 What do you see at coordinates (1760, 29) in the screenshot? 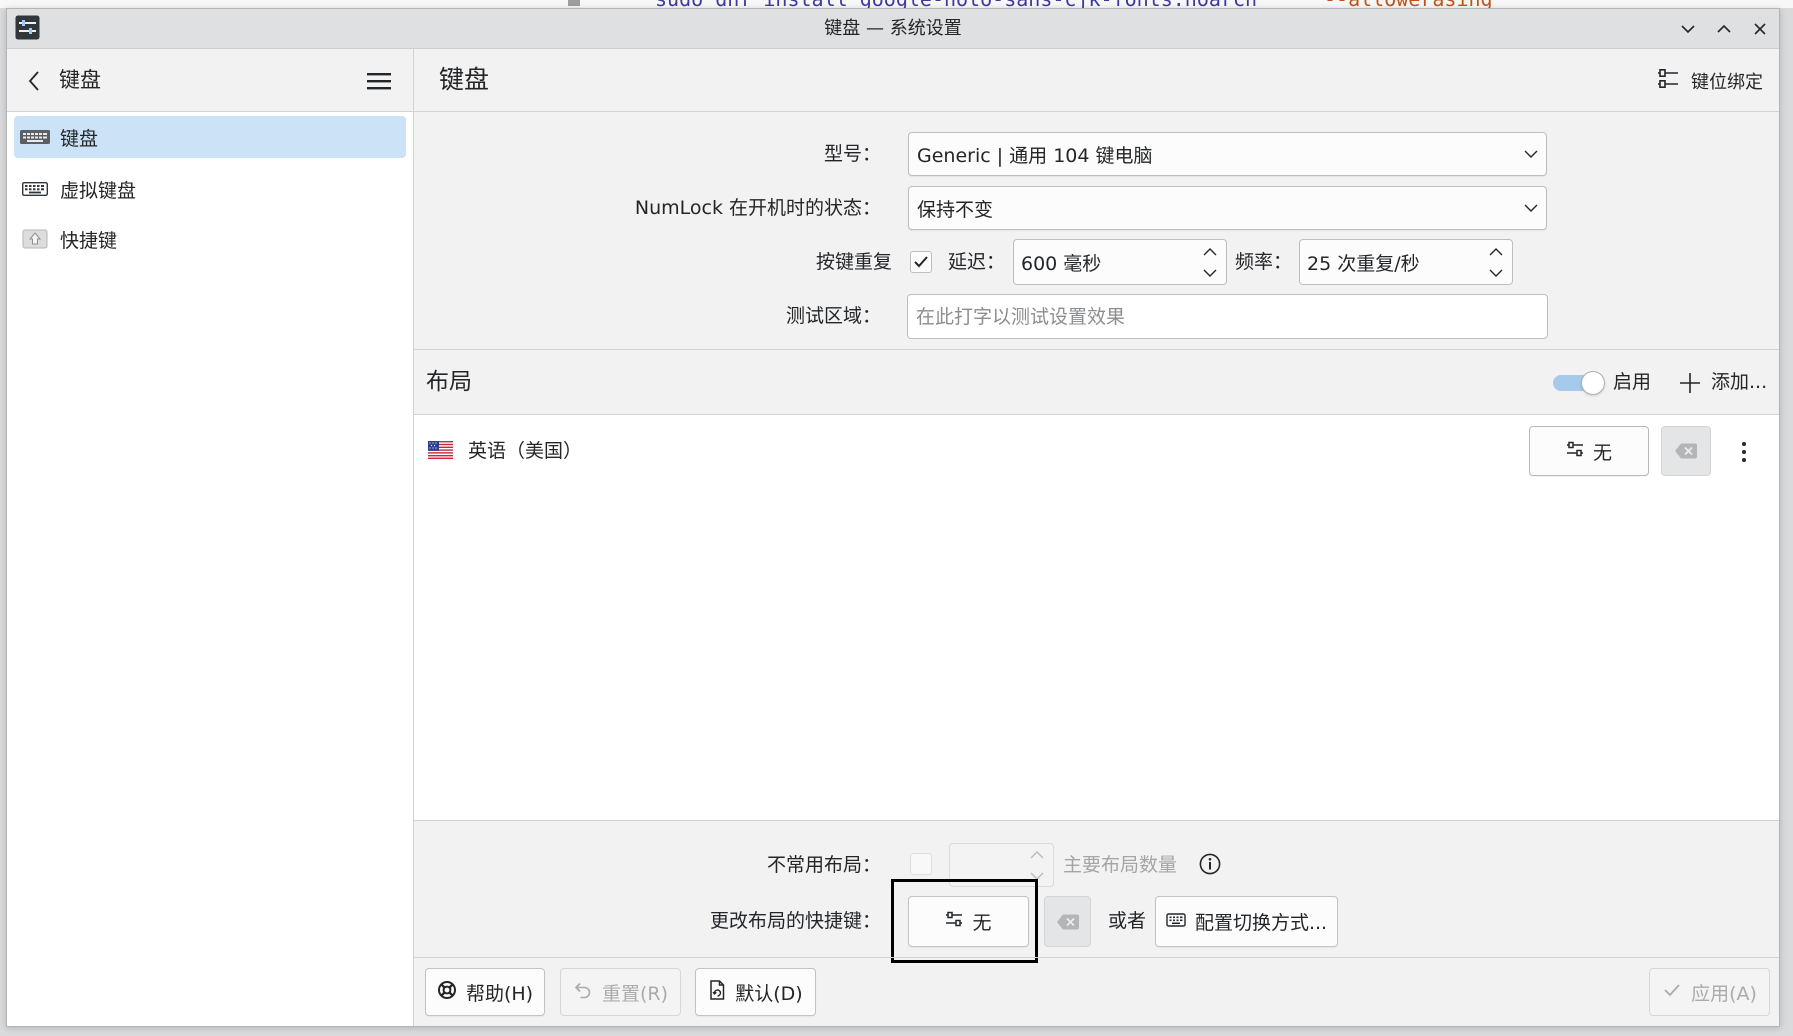
I see `close-icon` at bounding box center [1760, 29].